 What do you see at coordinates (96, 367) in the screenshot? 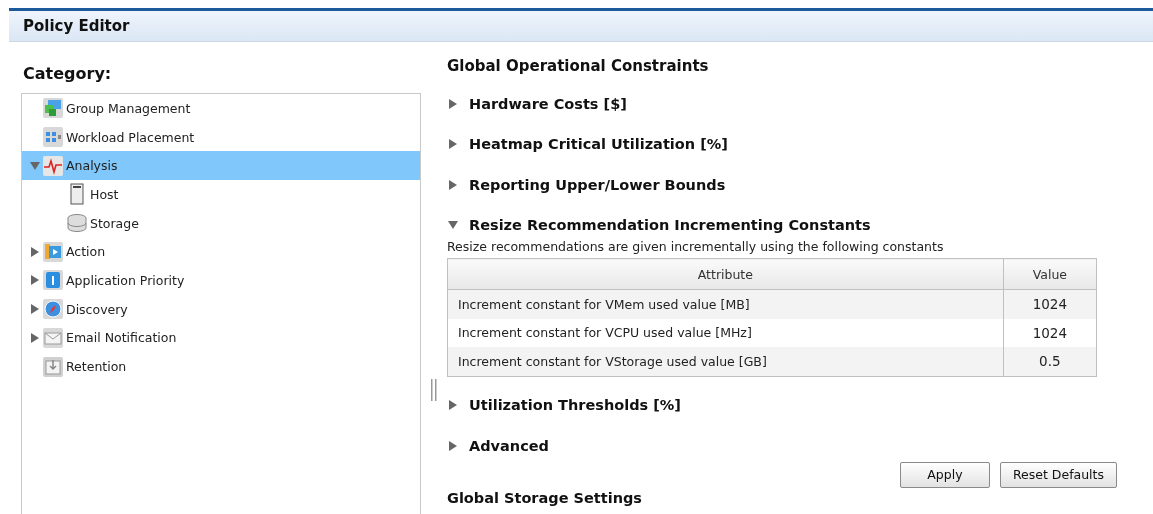
I see `tree-item-label: Retention` at bounding box center [96, 367].